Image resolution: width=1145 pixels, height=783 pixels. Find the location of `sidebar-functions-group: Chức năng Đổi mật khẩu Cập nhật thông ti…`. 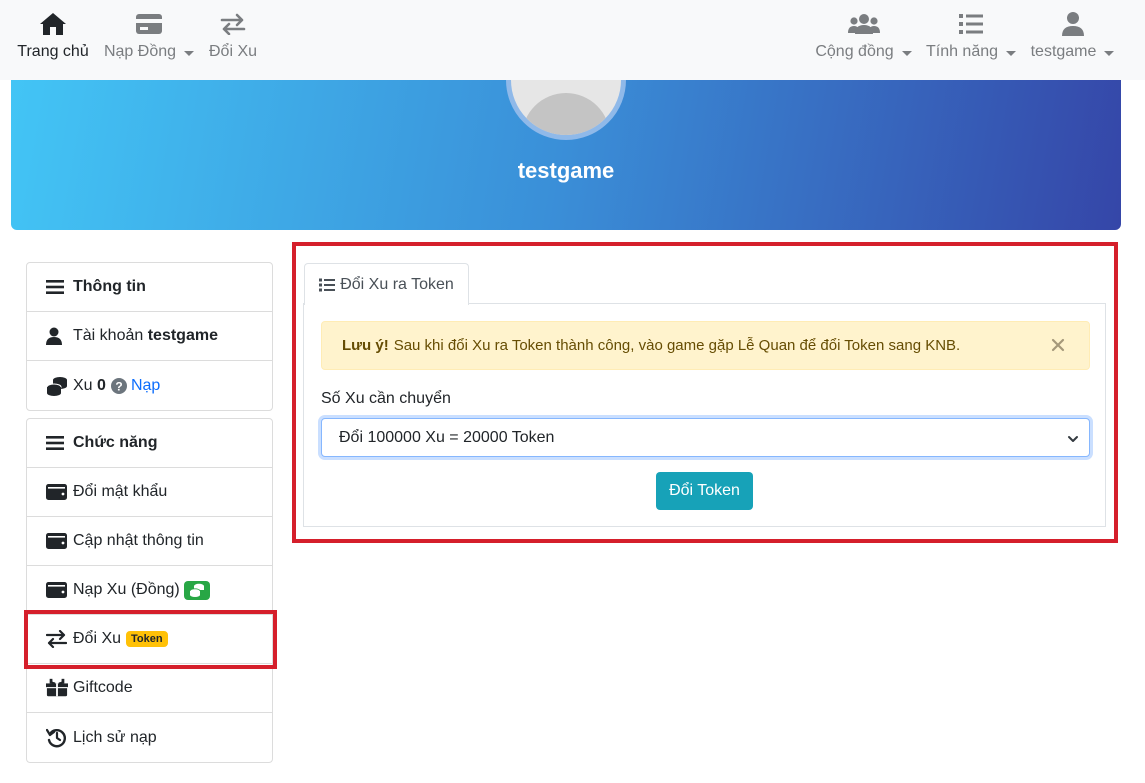

sidebar-functions-group: Chức năng Đổi mật khẩu Cập nhật thông ti… is located at coordinates (149, 590).